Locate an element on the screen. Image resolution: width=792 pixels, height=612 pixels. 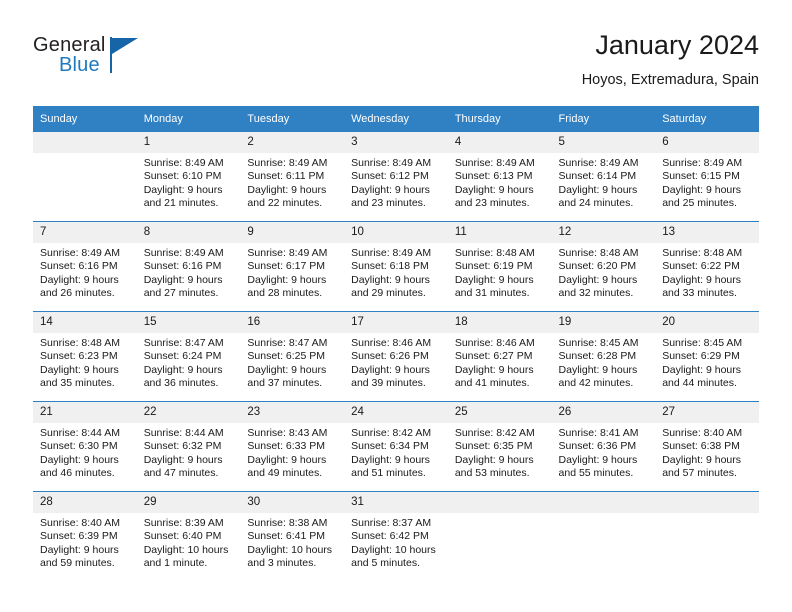
brand-name-blue: Blue is located at coordinates (79, 65).